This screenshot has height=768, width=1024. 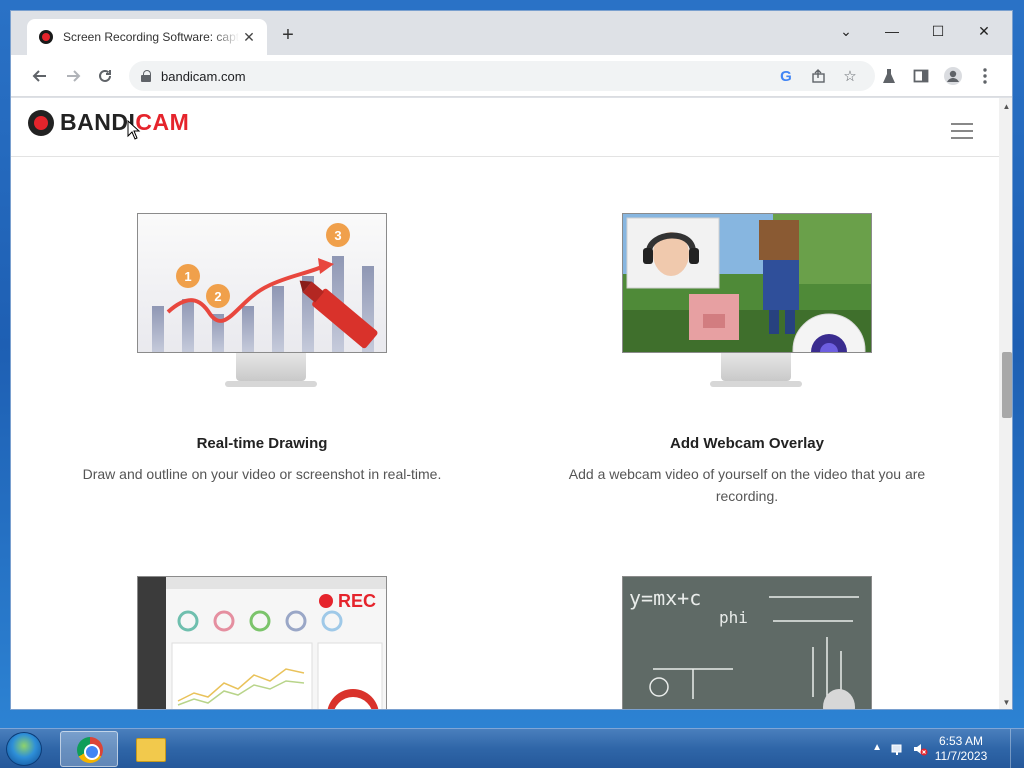 I want to click on feature-title-webcam-overlay: Add Webcam Overlay, so click(x=747, y=443).